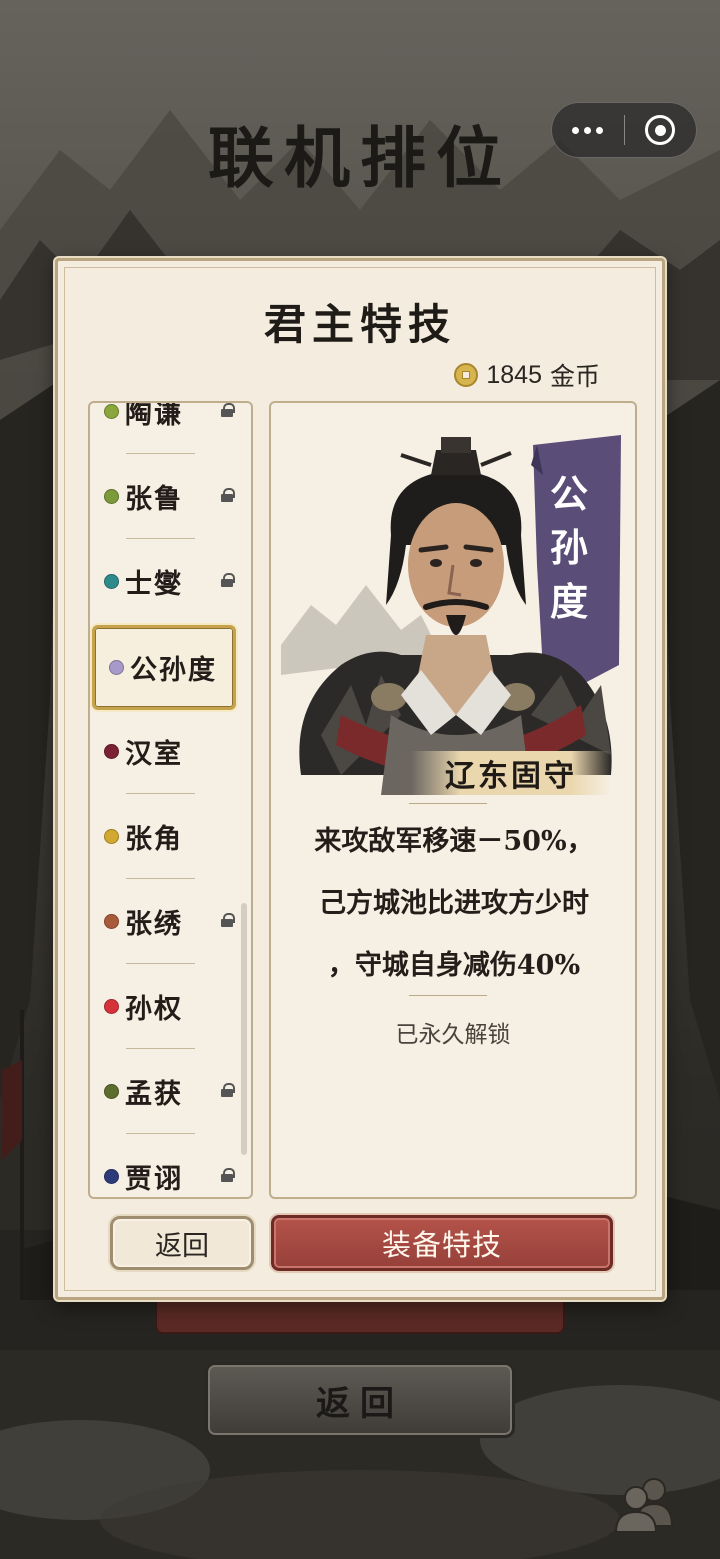  I want to click on miniprogram-capsule, so click(624, 130).